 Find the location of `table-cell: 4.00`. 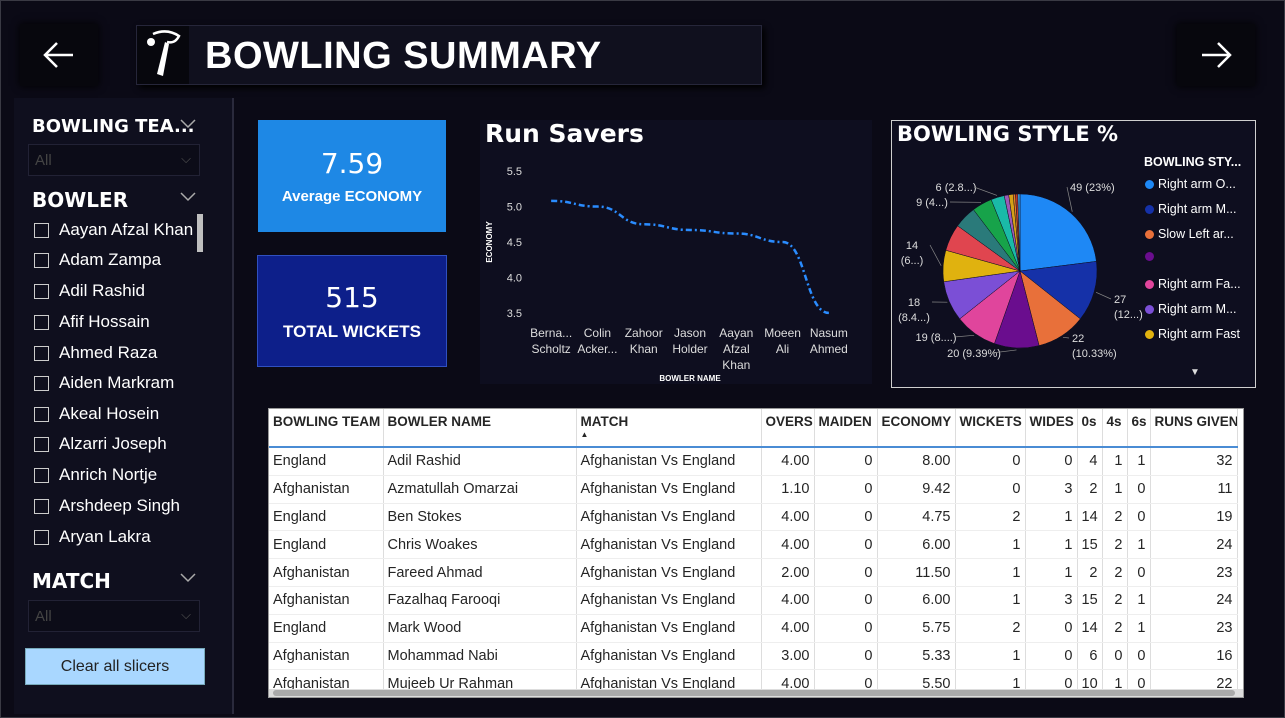

table-cell: 4.00 is located at coordinates (788, 517).